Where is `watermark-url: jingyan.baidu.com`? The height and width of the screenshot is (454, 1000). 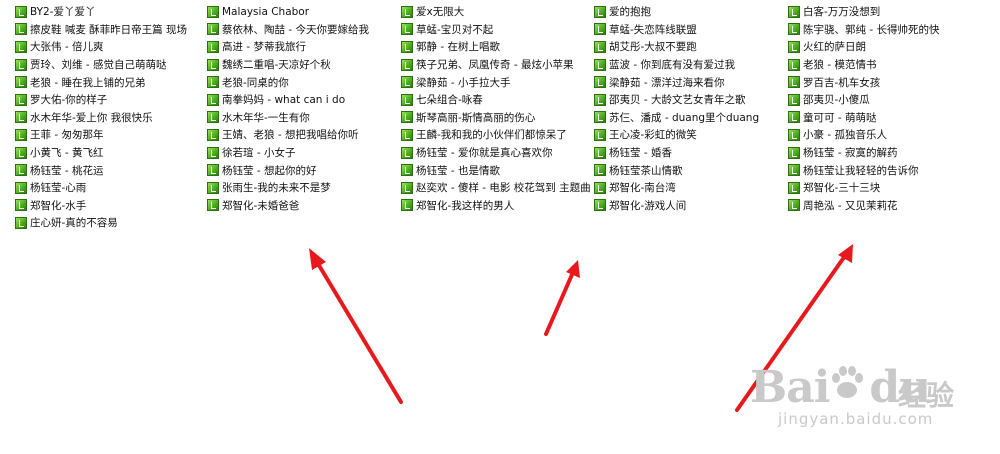
watermark-url: jingyan.baidu.com is located at coordinates (856, 419).